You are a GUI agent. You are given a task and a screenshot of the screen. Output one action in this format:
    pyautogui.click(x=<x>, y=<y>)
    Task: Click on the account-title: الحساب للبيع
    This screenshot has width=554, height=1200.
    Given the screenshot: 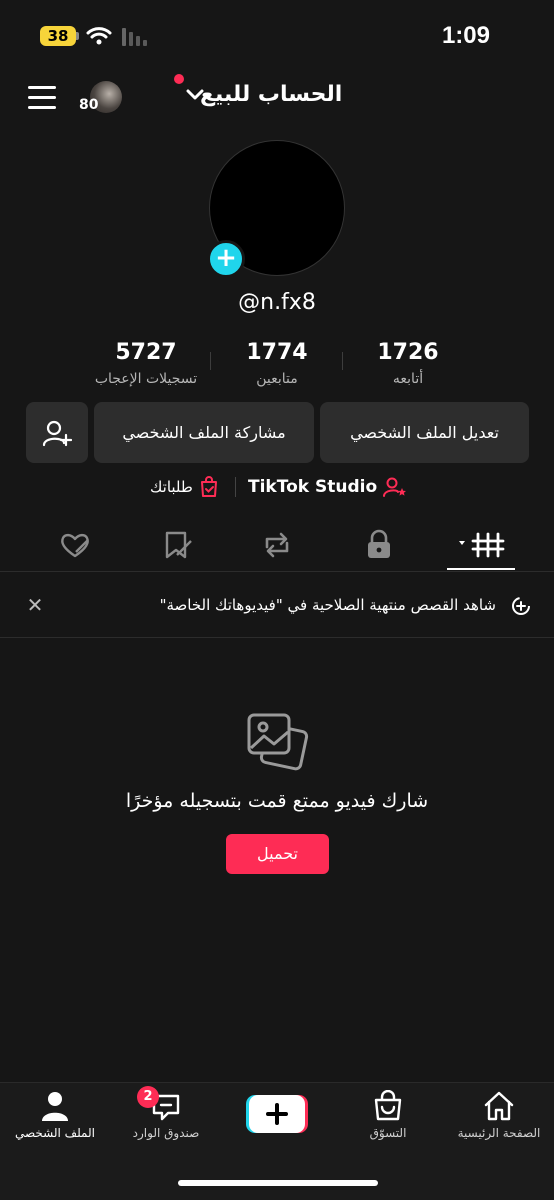 What is the action you would take?
    pyautogui.click(x=271, y=94)
    